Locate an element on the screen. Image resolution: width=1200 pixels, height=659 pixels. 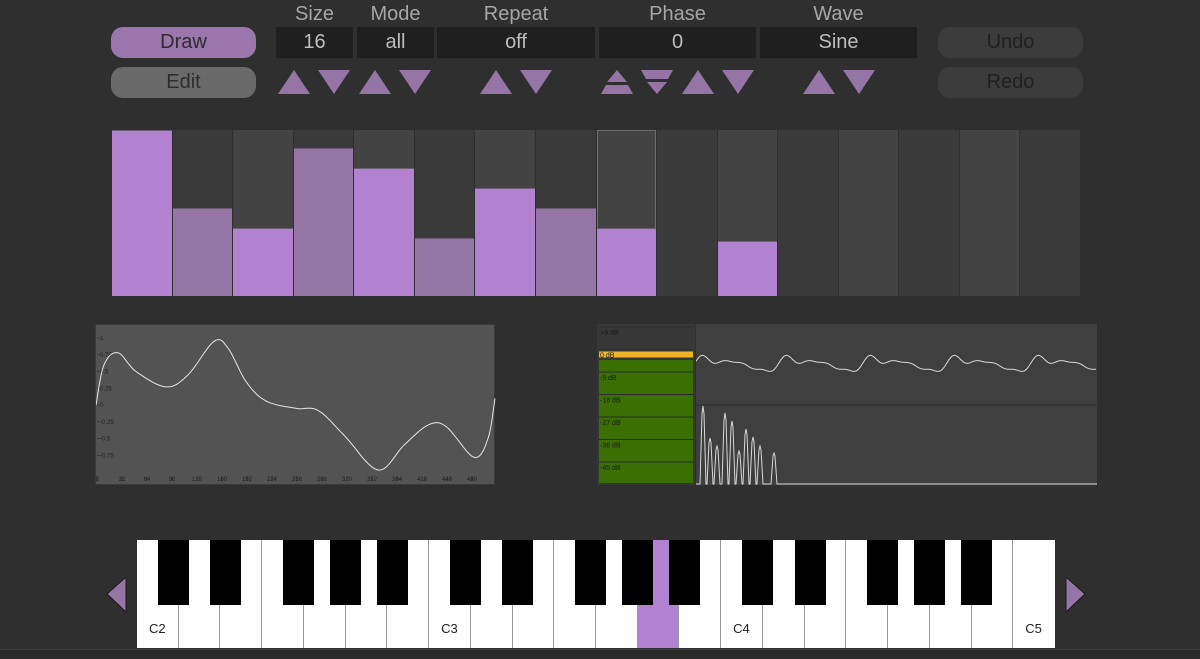
black-key-ds2 is located at coordinates (226, 572).